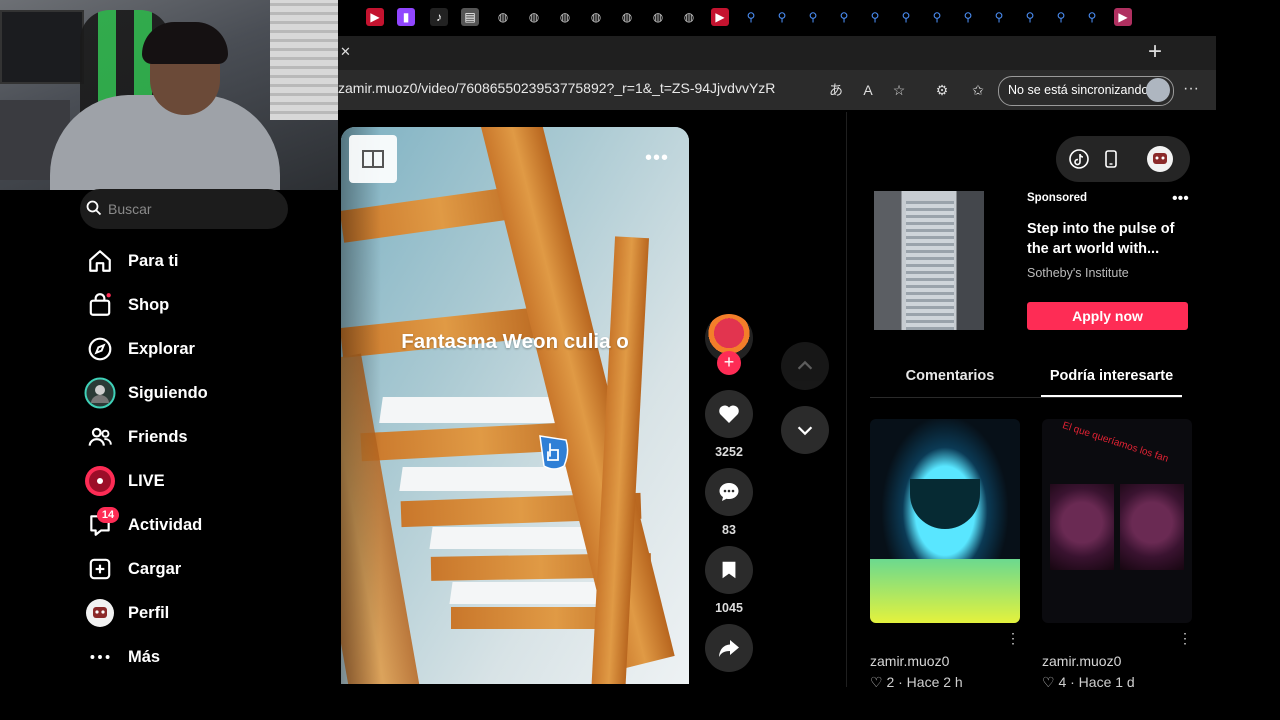 The height and width of the screenshot is (720, 1280). I want to click on save-button, so click(729, 570).